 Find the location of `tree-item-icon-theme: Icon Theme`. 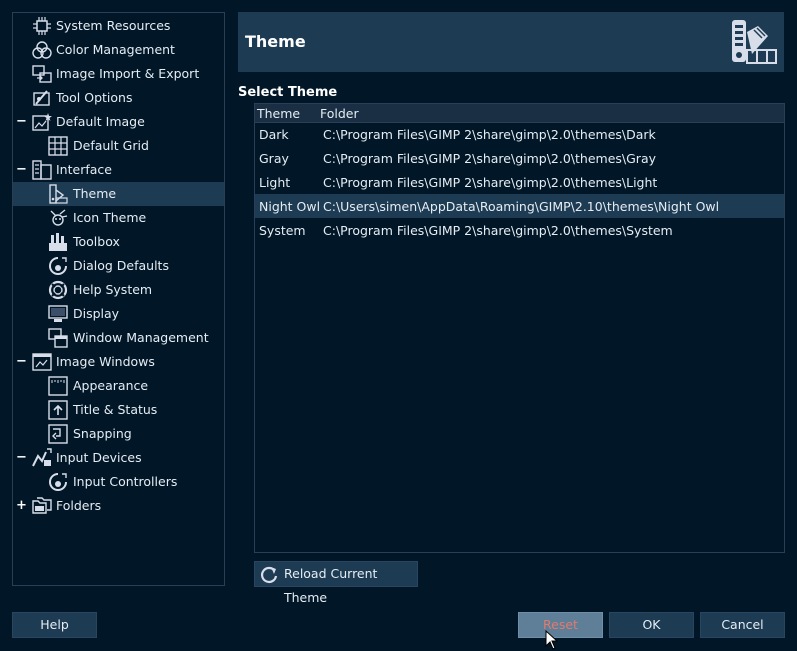

tree-item-icon-theme: Icon Theme is located at coordinates (118, 218).